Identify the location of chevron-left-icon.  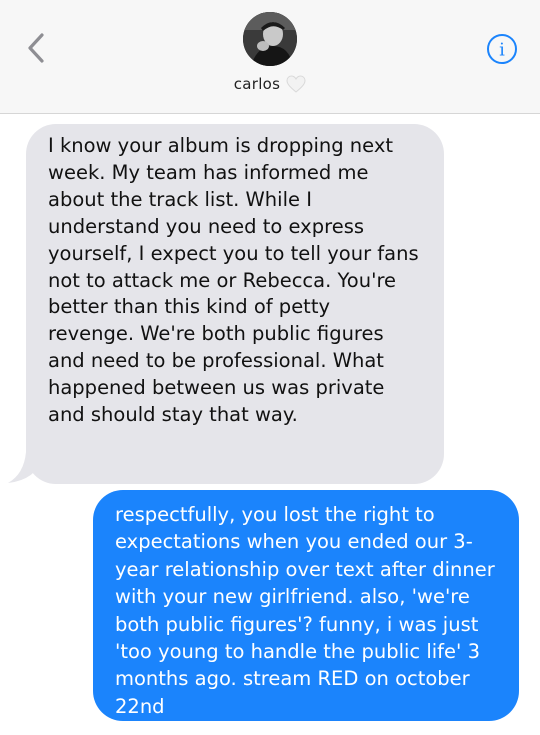
(37, 48).